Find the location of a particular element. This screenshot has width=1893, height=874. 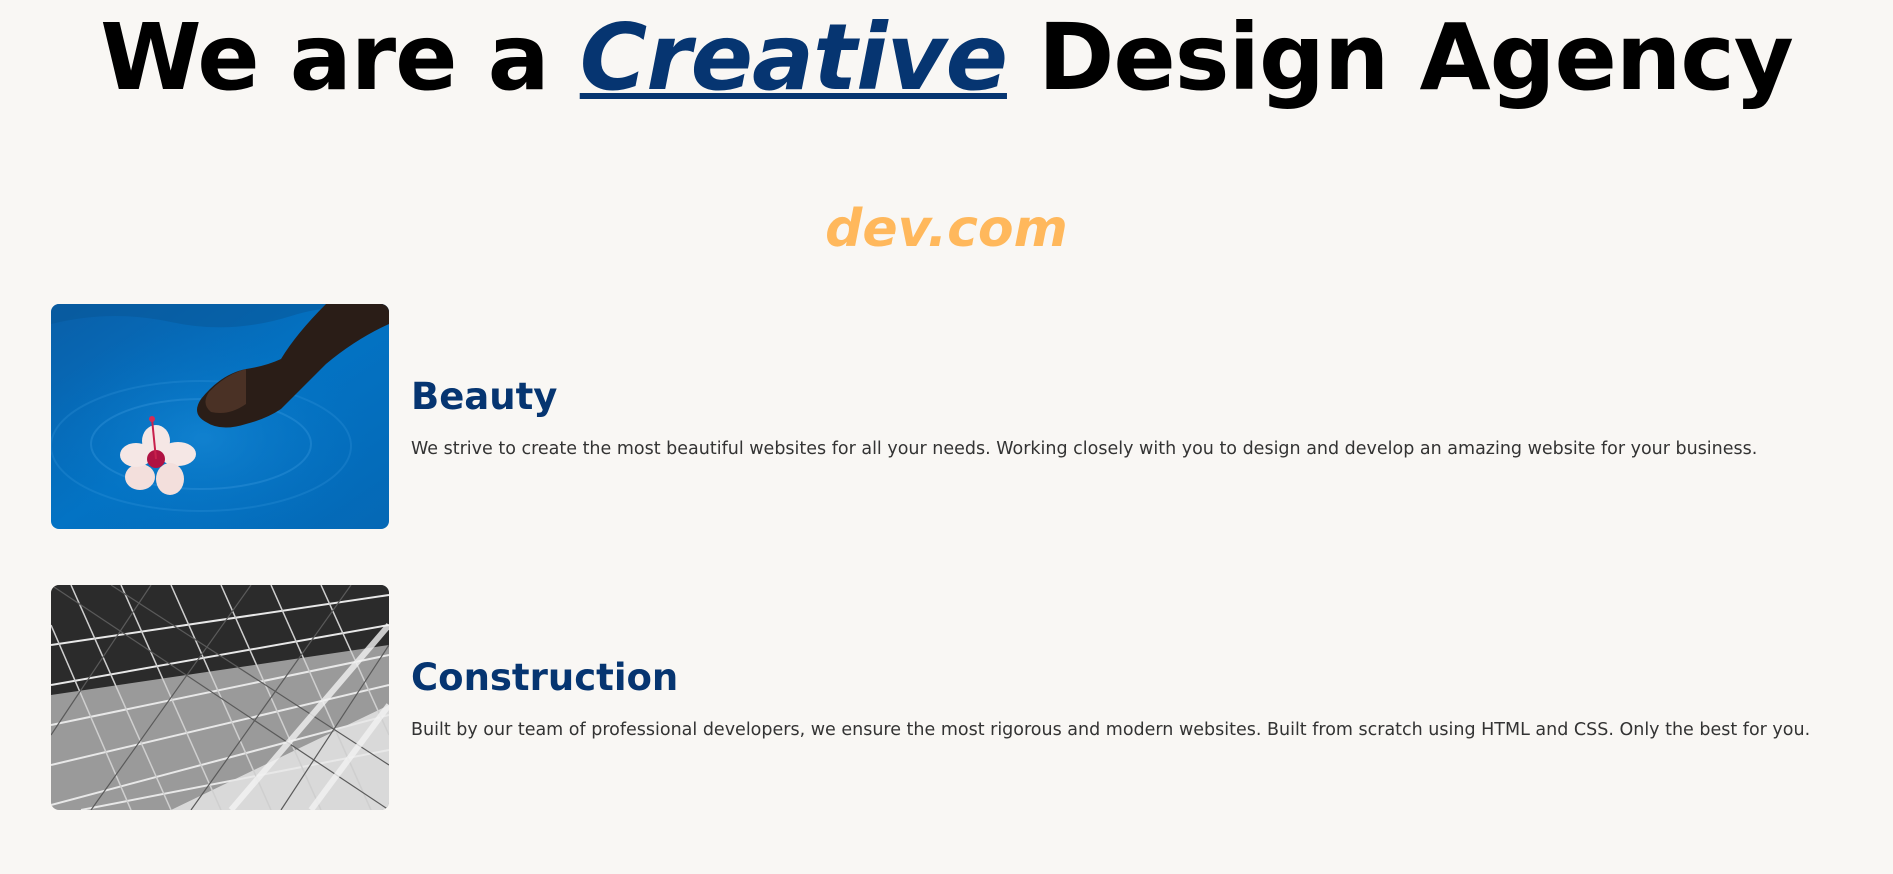

hero-title-accent: Creative is located at coordinates (793, 57).